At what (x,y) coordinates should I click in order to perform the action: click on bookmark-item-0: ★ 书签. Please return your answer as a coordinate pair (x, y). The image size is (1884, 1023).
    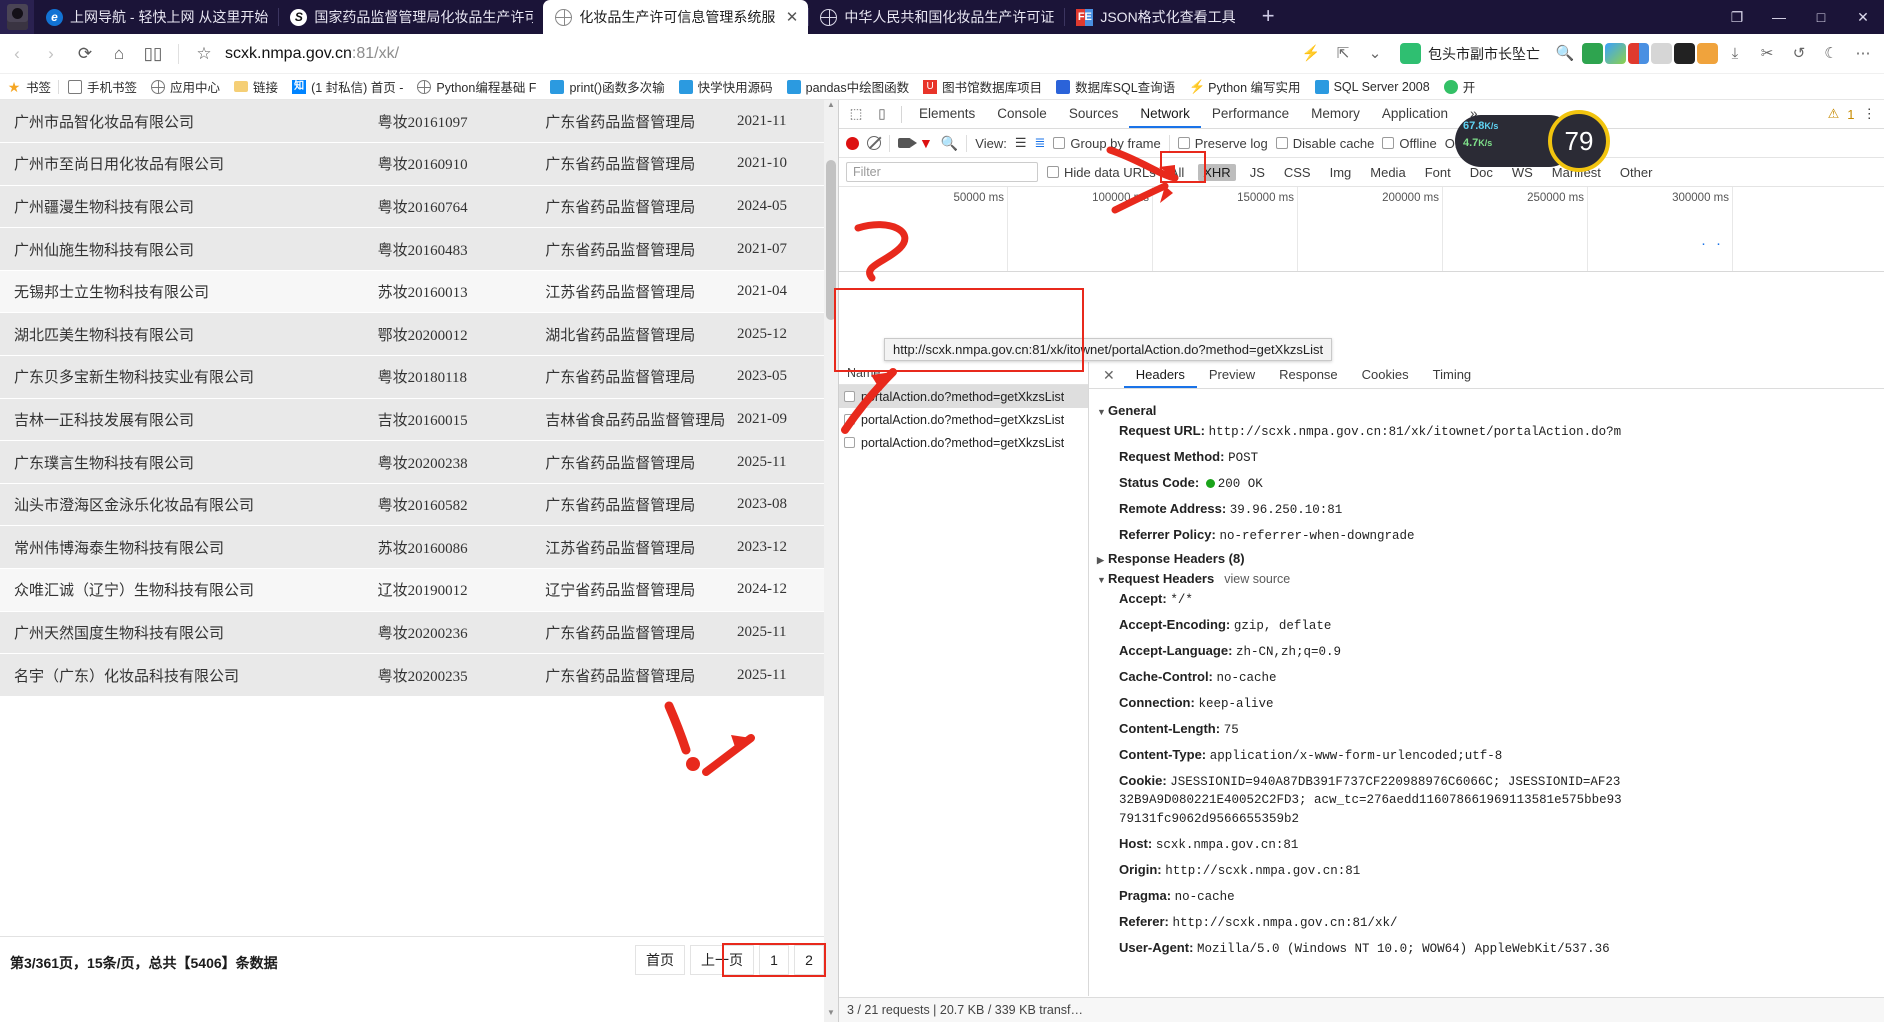
    Looking at the image, I should click on (29, 87).